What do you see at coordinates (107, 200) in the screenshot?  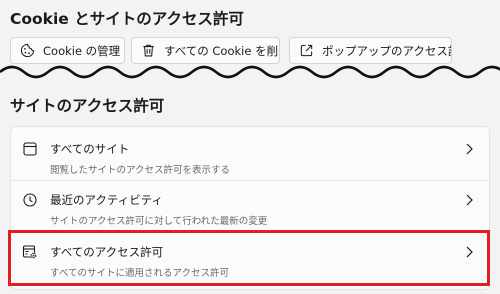 I see `list-item-title: 最近のアクティビティ` at bounding box center [107, 200].